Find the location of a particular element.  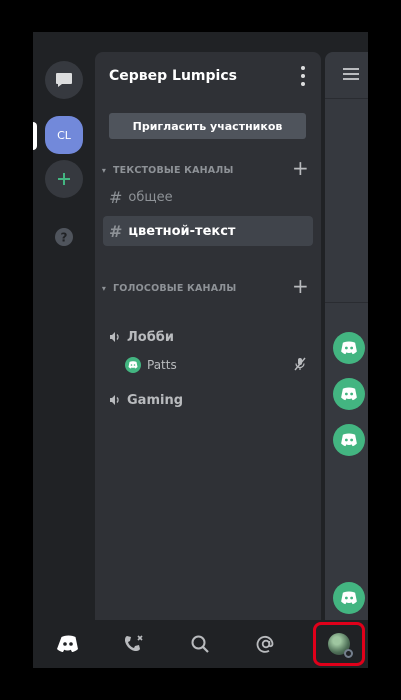

channel-name: Лобби is located at coordinates (150, 337).